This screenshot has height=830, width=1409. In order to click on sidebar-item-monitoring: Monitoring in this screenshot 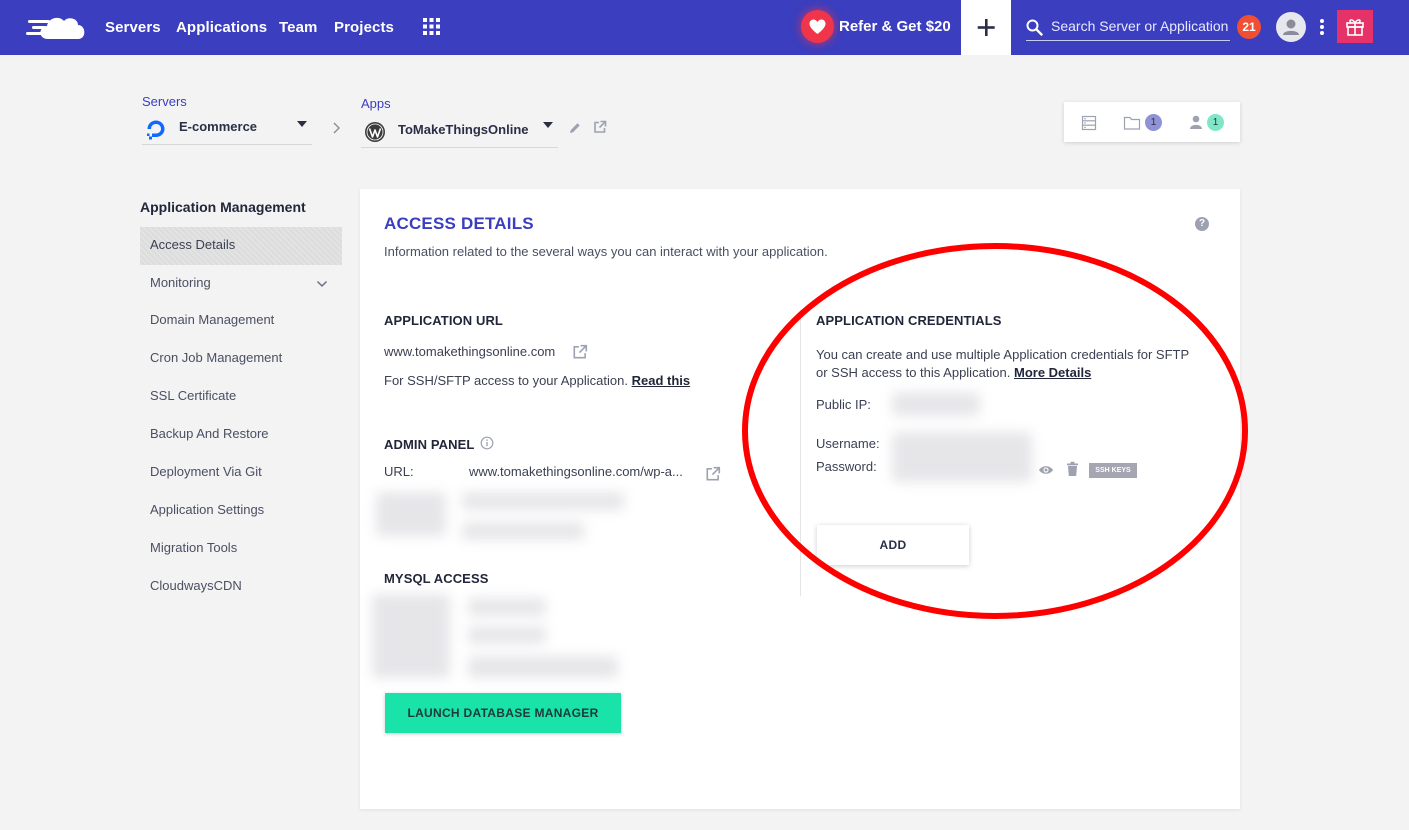, I will do `click(241, 284)`.